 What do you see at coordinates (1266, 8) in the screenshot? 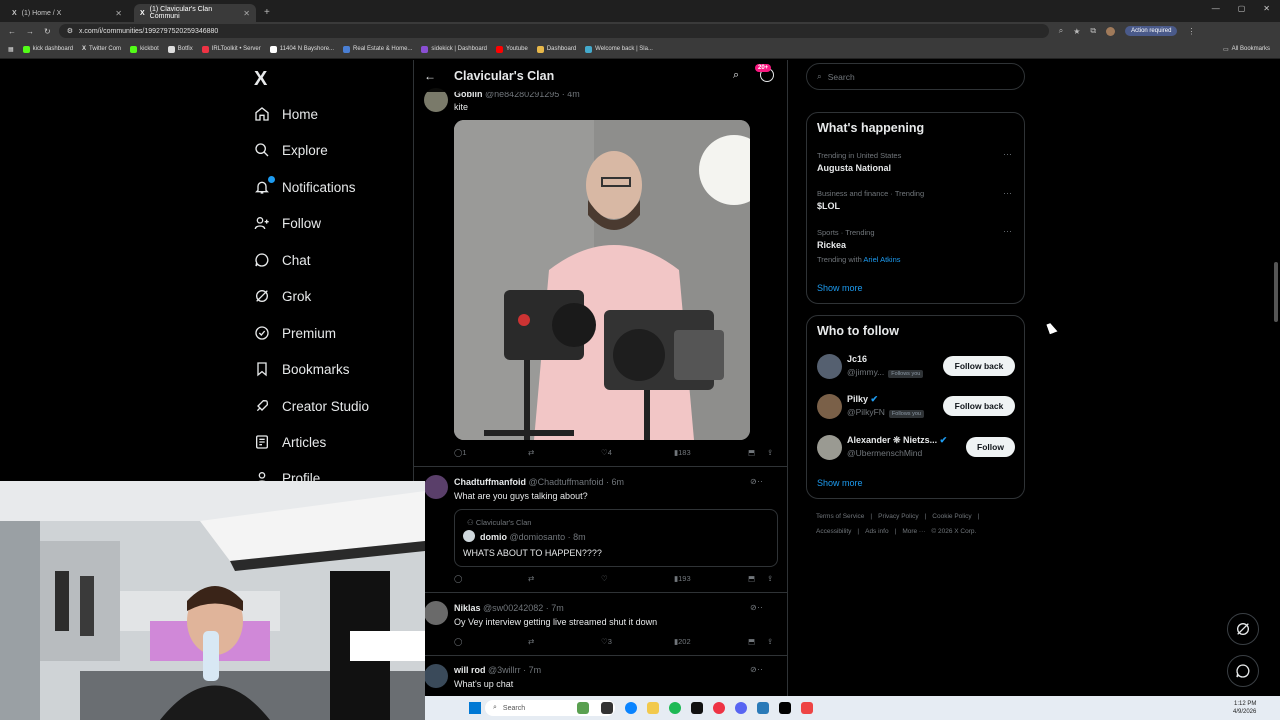
I see `close-window-icon: ✕` at bounding box center [1266, 8].